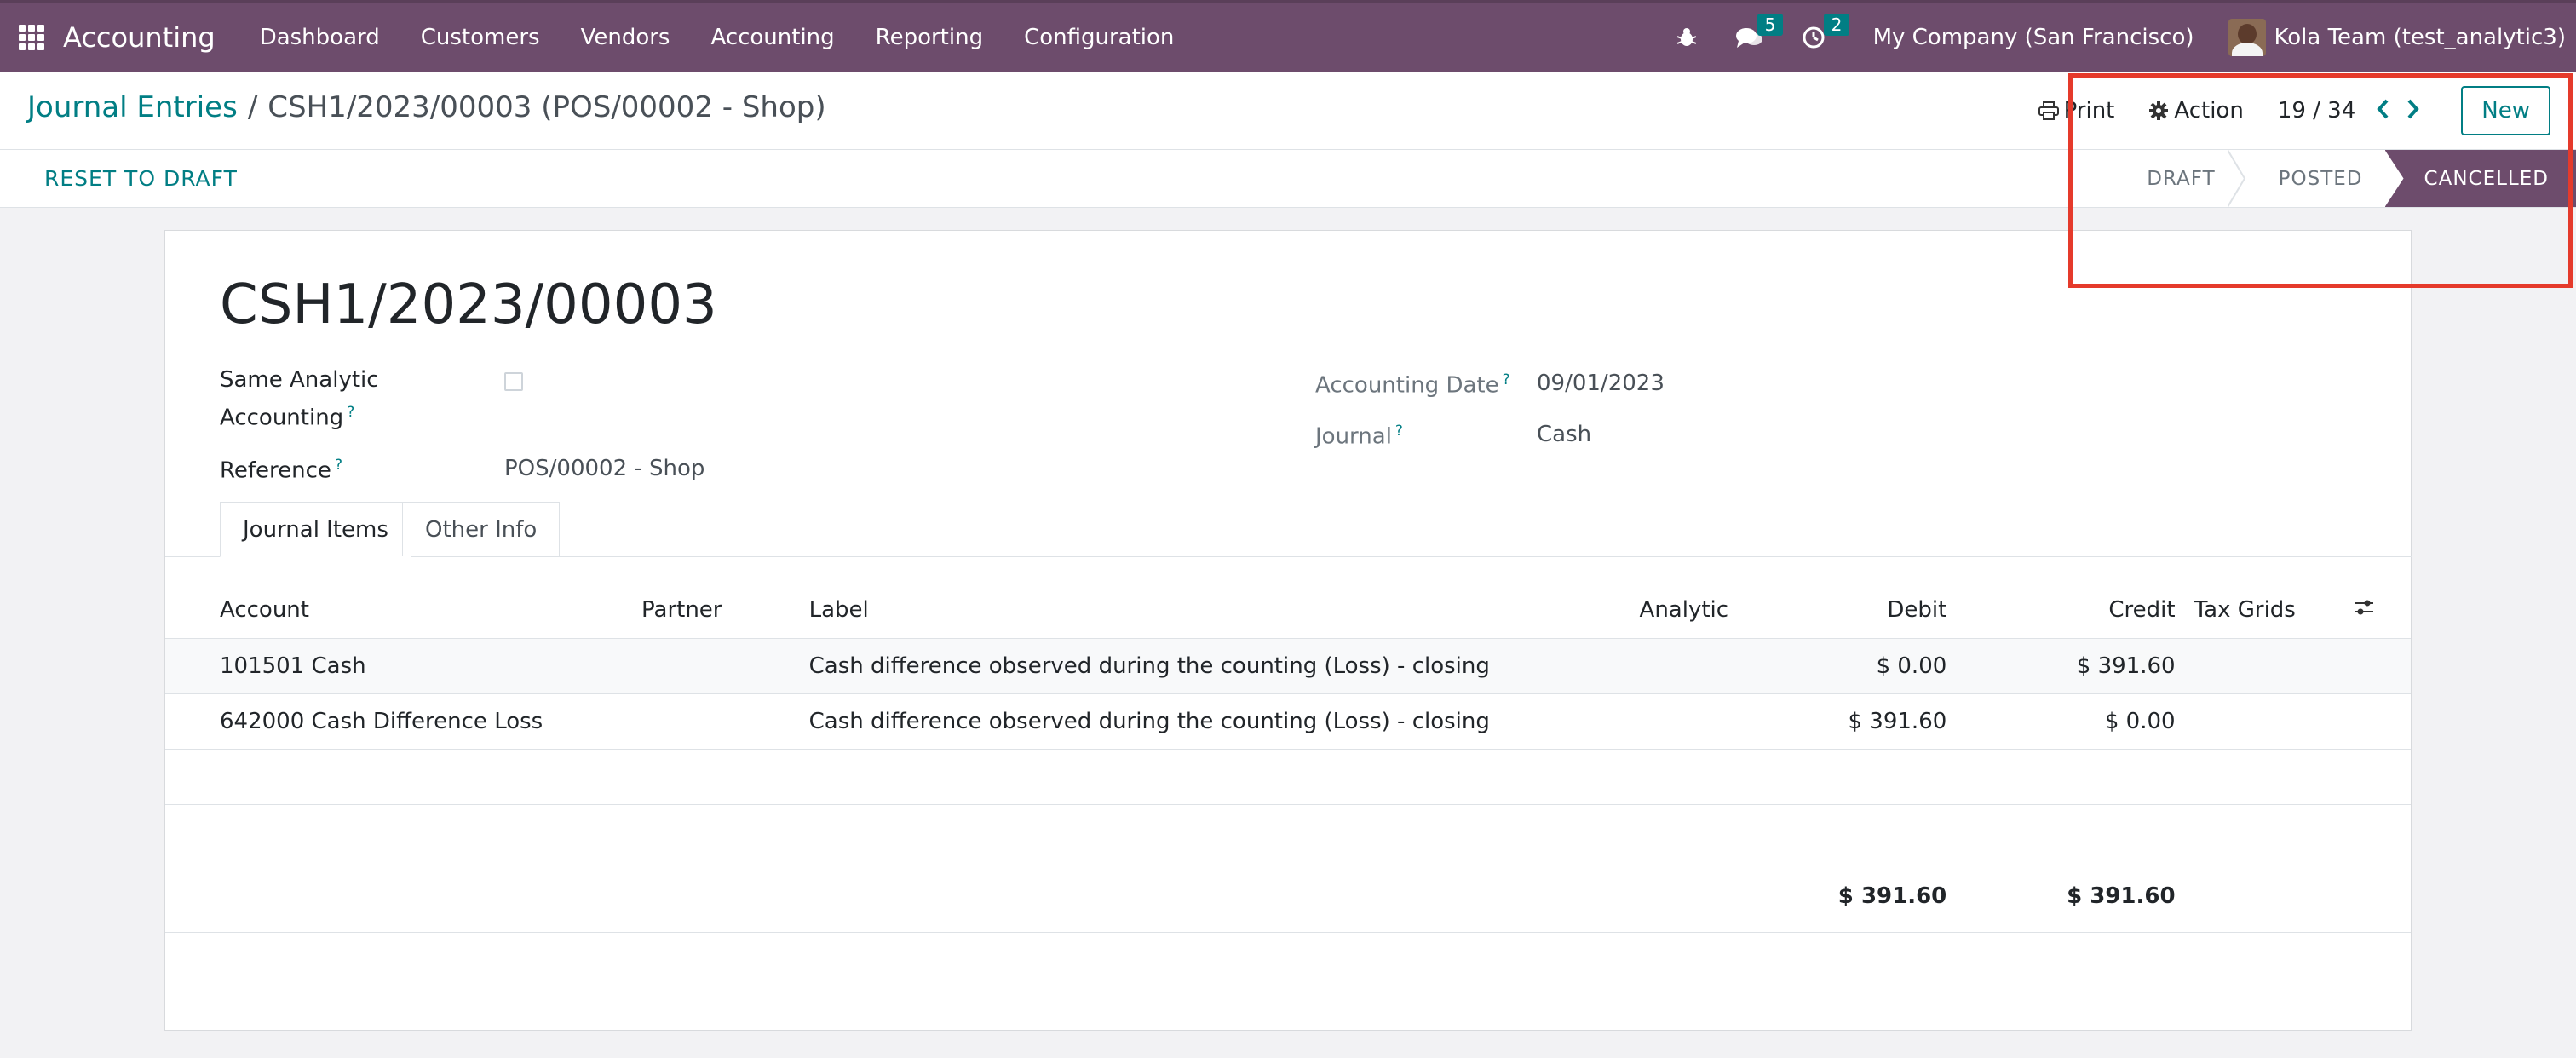 The width and height of the screenshot is (2576, 1058). What do you see at coordinates (320, 38) in the screenshot?
I see `menu-dashboard: Dashboard` at bounding box center [320, 38].